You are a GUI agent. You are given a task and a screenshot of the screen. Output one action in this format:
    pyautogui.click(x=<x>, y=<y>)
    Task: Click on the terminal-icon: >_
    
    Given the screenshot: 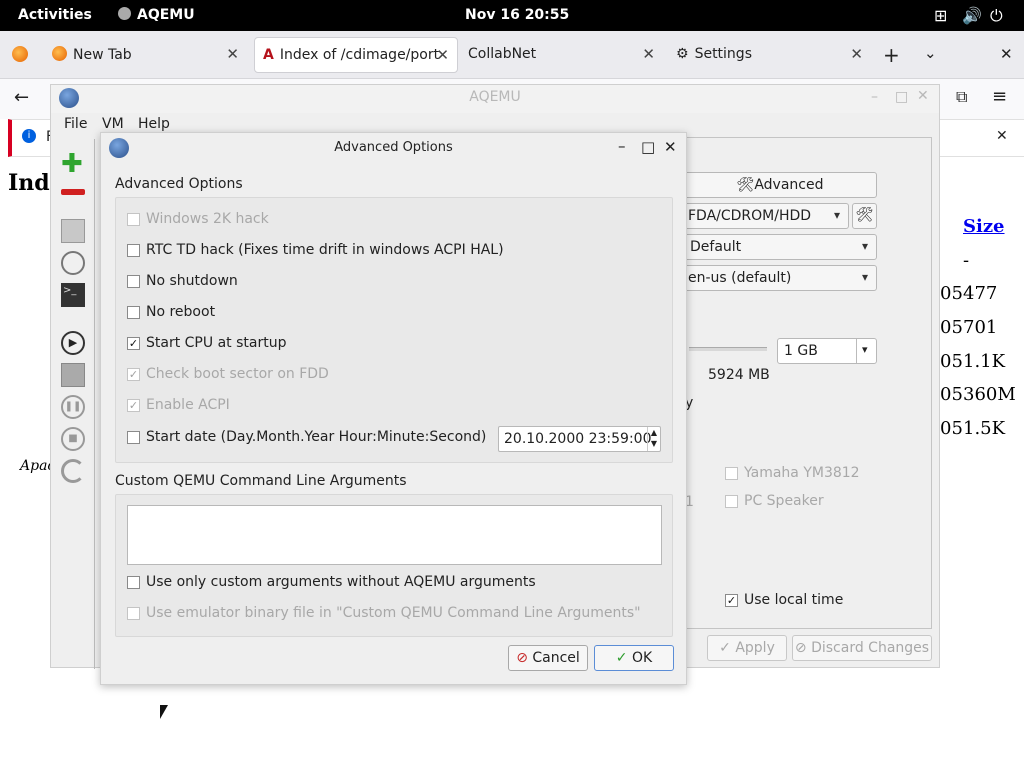 What is the action you would take?
    pyautogui.click(x=73, y=295)
    